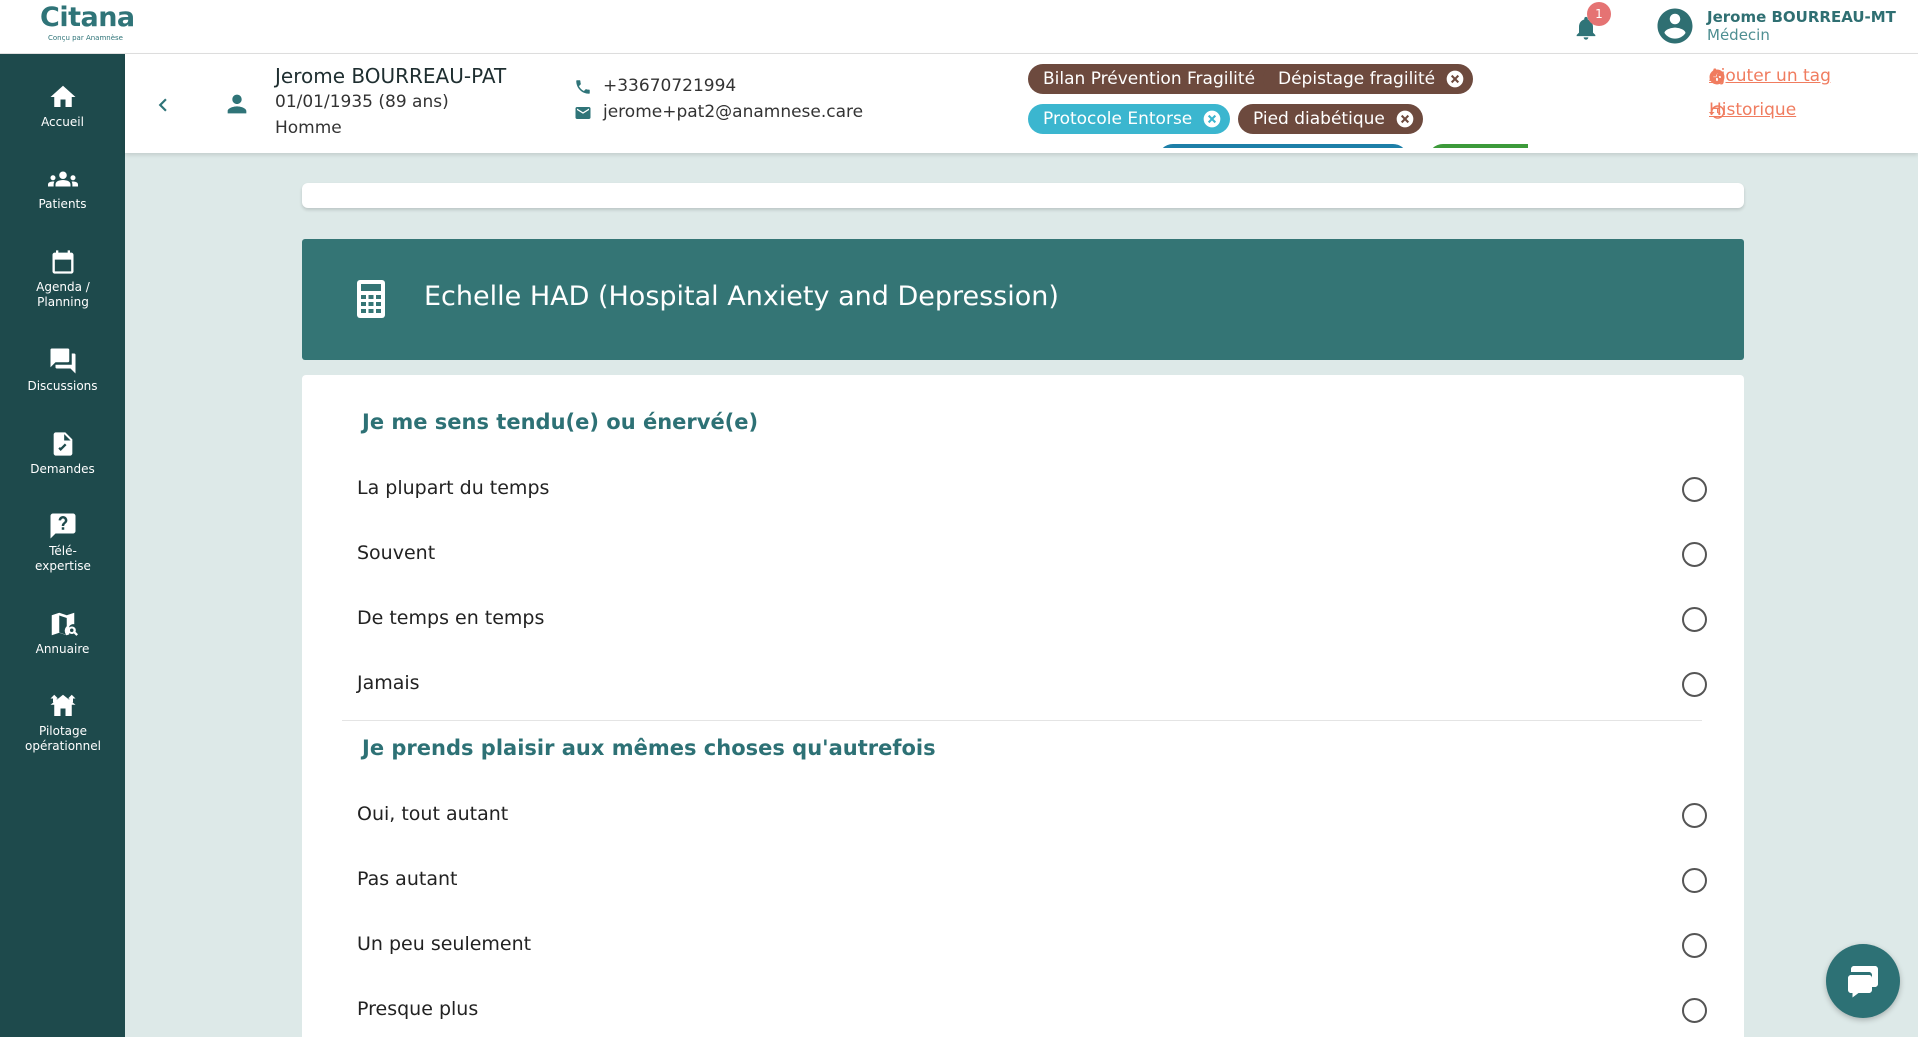 The image size is (1918, 1037). What do you see at coordinates (63, 738) in the screenshot?
I see `sidebar-item-label: Pilotage opérationnel` at bounding box center [63, 738].